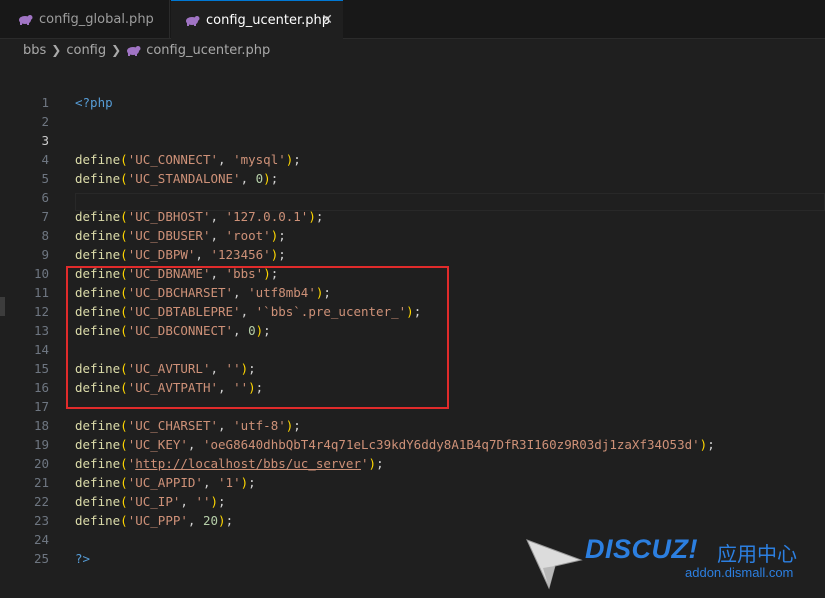 The width and height of the screenshot is (825, 598). Describe the element at coordinates (210, 520) in the screenshot. I see `code-token: 20` at that location.